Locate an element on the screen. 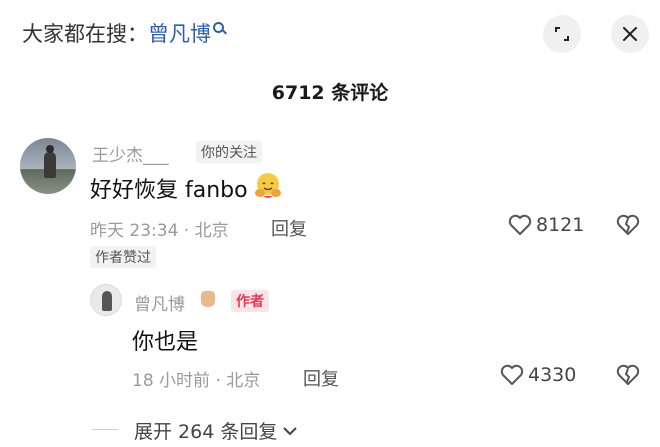 The width and height of the screenshot is (660, 447). chevron-down-icon is located at coordinates (290, 430).